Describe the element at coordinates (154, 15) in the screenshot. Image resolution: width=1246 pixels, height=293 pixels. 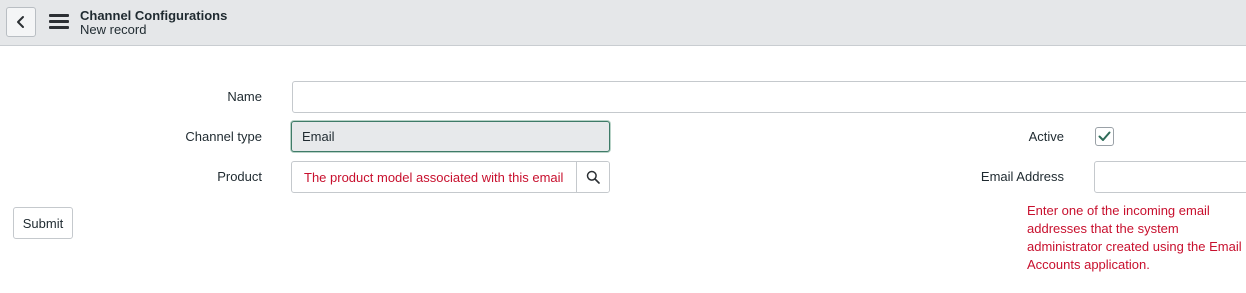
I see `page-title: Channel Configurations` at that location.